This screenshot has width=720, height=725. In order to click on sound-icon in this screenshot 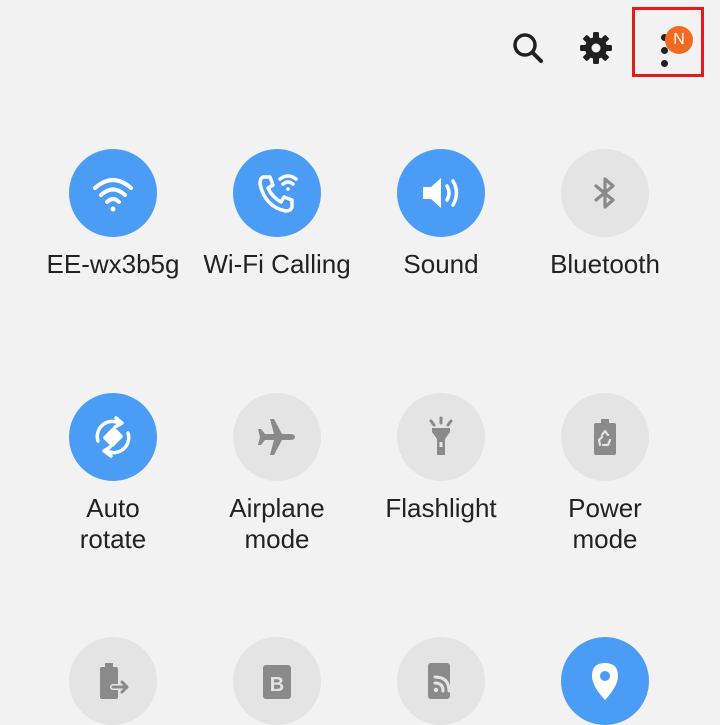, I will do `click(441, 193)`.